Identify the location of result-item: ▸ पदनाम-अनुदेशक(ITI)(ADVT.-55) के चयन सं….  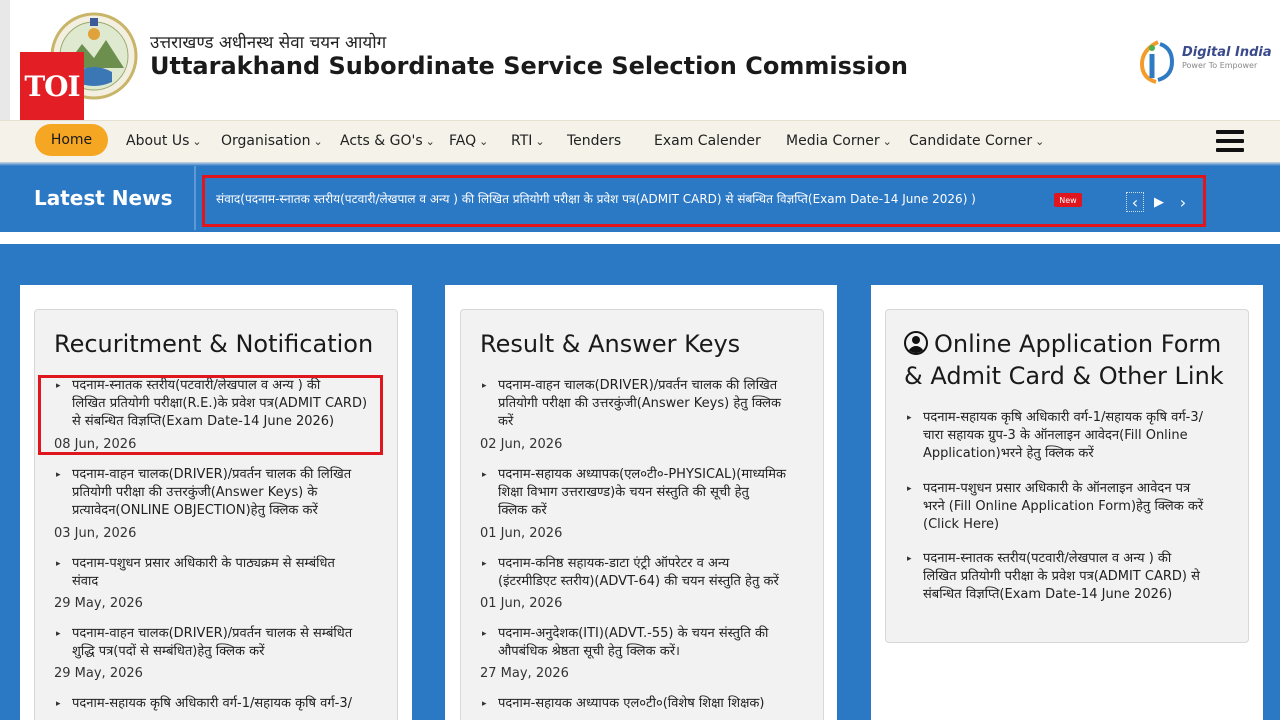
(645, 643).